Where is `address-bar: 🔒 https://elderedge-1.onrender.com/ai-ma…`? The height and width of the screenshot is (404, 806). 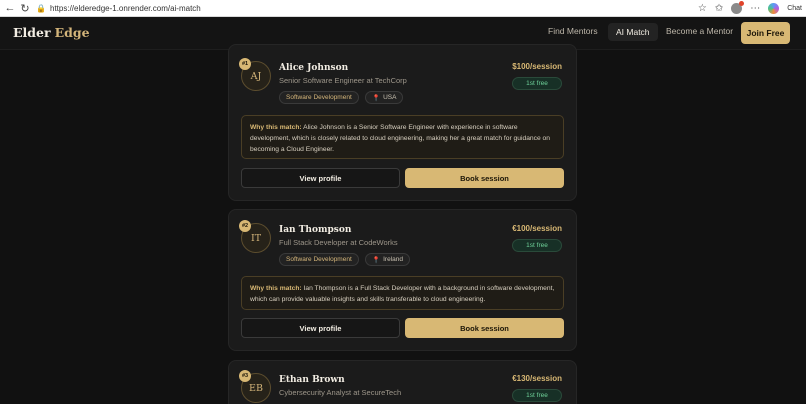 address-bar: 🔒 https://elderedge-1.onrender.com/ai-ma… is located at coordinates (366, 8).